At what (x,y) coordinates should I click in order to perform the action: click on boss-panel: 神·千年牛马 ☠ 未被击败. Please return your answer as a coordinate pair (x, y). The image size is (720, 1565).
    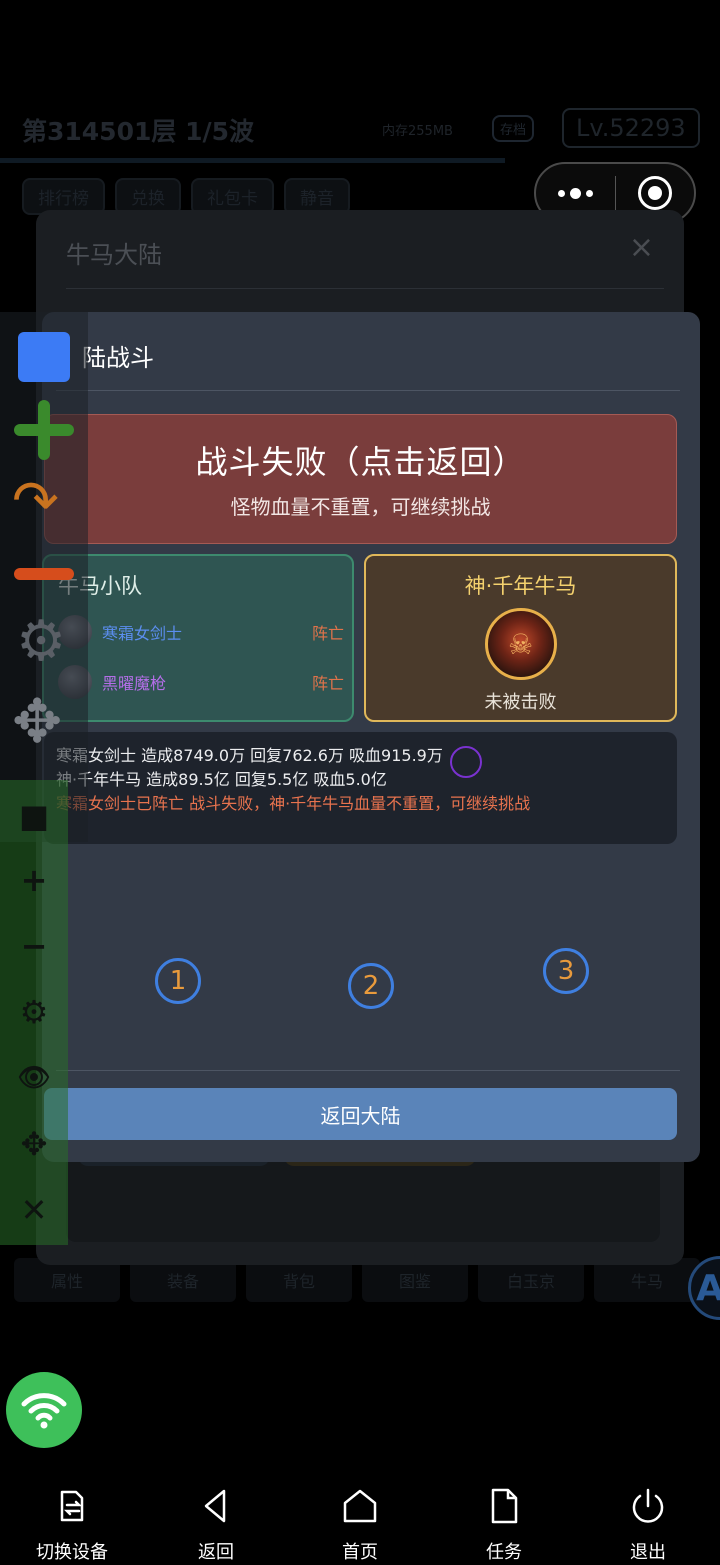
    Looking at the image, I should click on (520, 638).